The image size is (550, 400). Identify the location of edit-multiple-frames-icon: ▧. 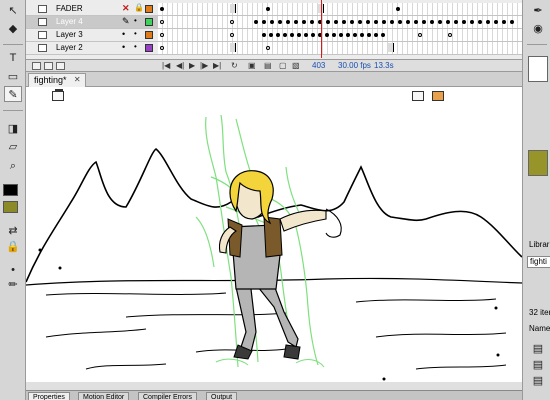
(296, 65).